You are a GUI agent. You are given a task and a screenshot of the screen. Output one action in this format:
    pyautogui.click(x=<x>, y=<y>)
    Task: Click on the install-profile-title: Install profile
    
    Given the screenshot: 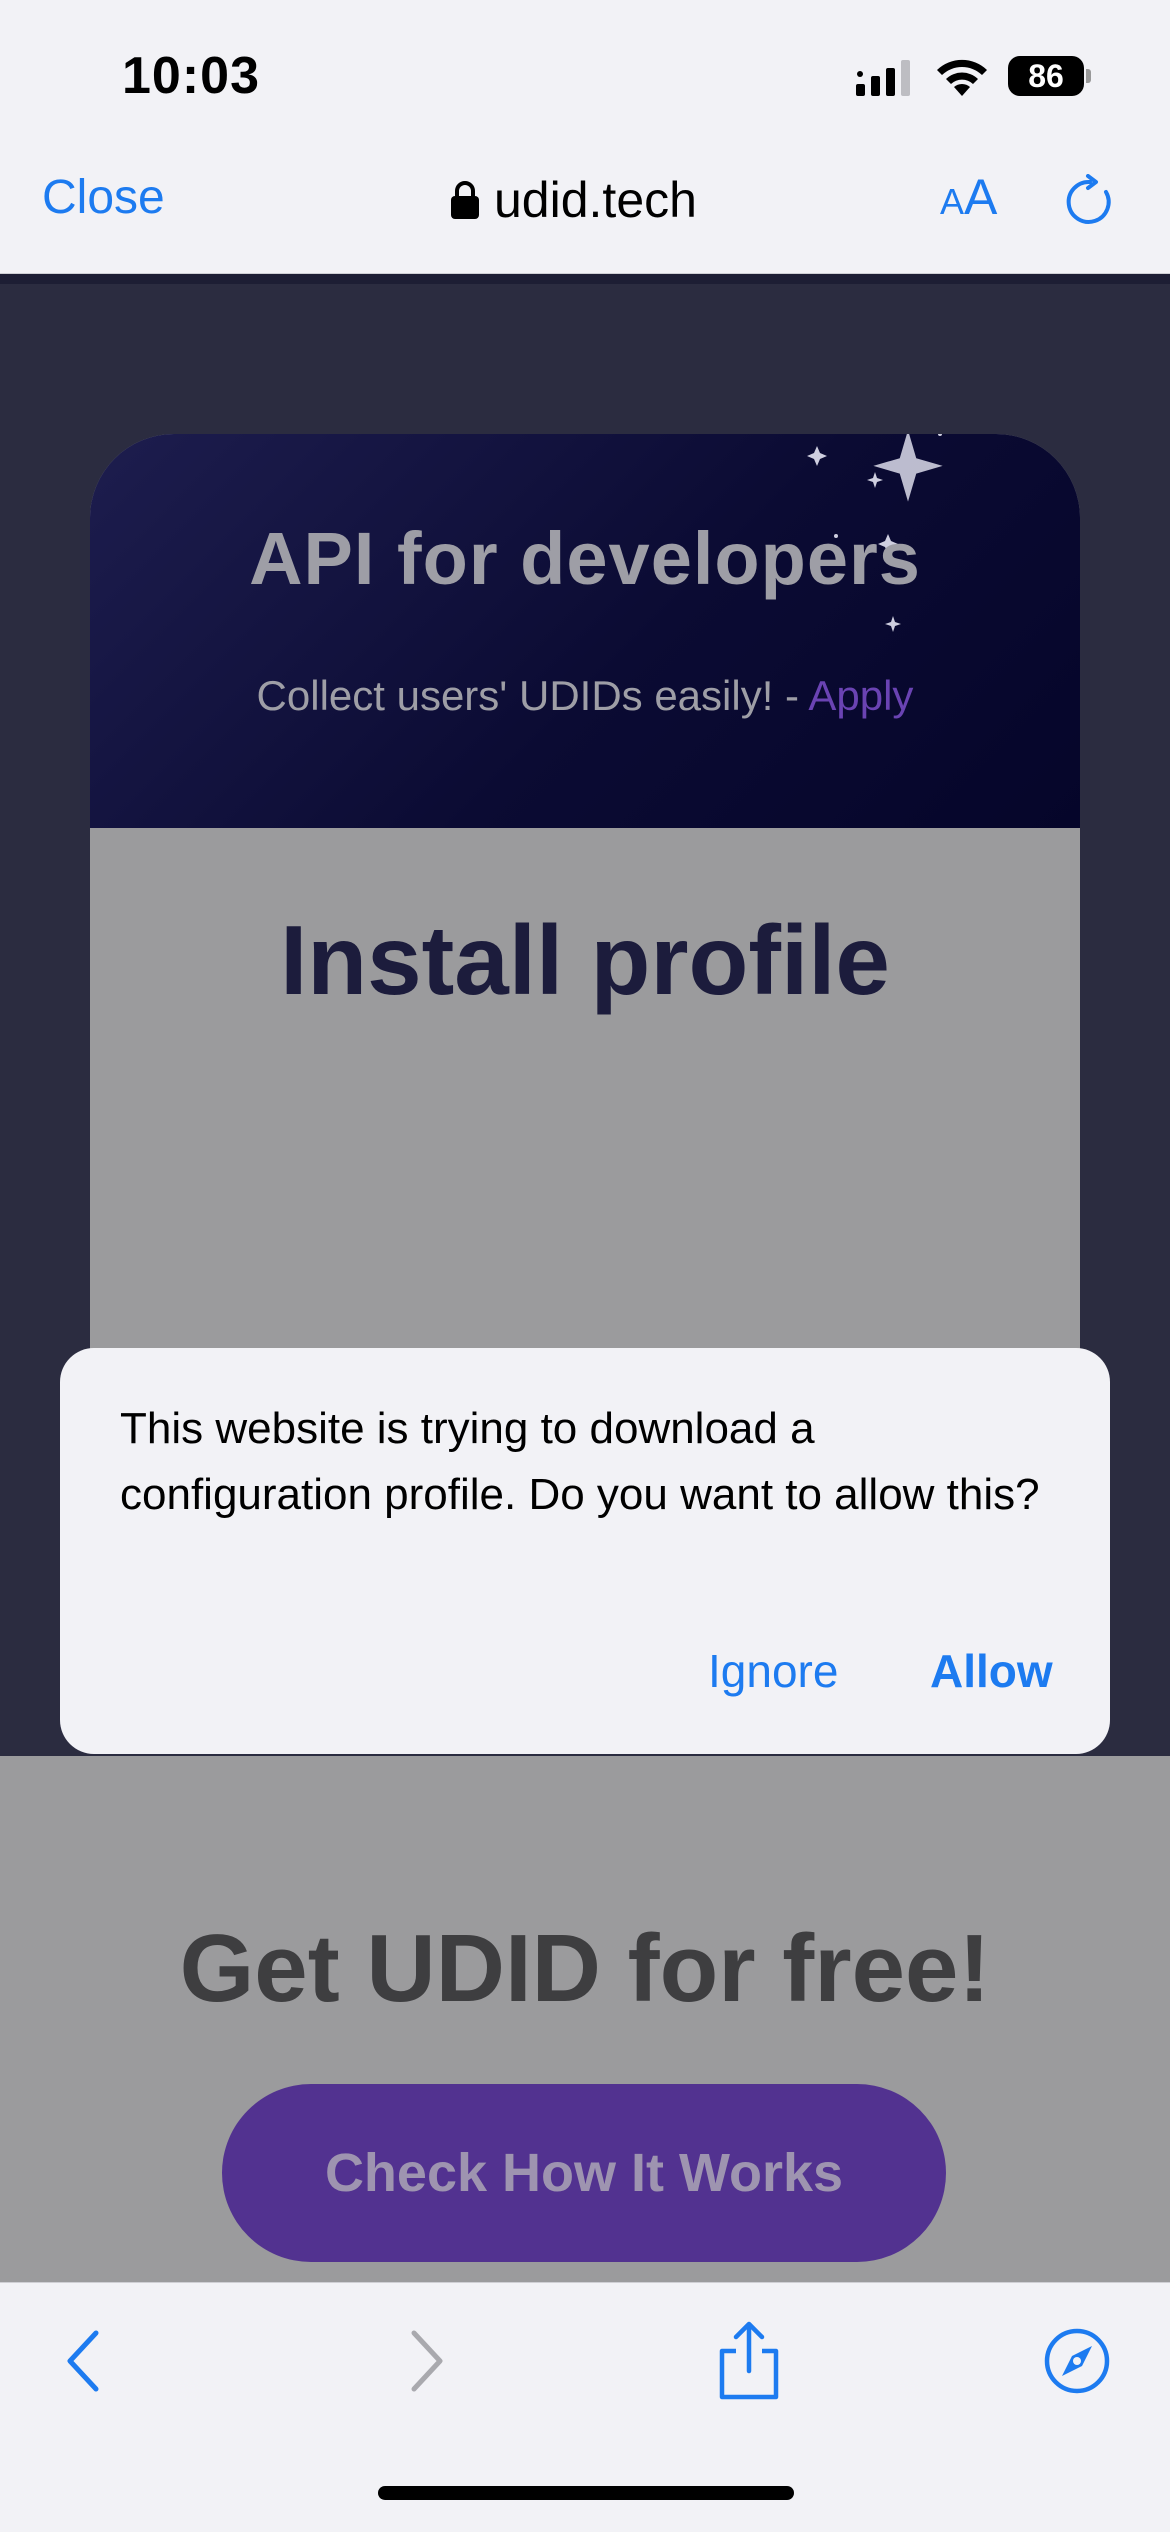 What is the action you would take?
    pyautogui.click(x=585, y=960)
    